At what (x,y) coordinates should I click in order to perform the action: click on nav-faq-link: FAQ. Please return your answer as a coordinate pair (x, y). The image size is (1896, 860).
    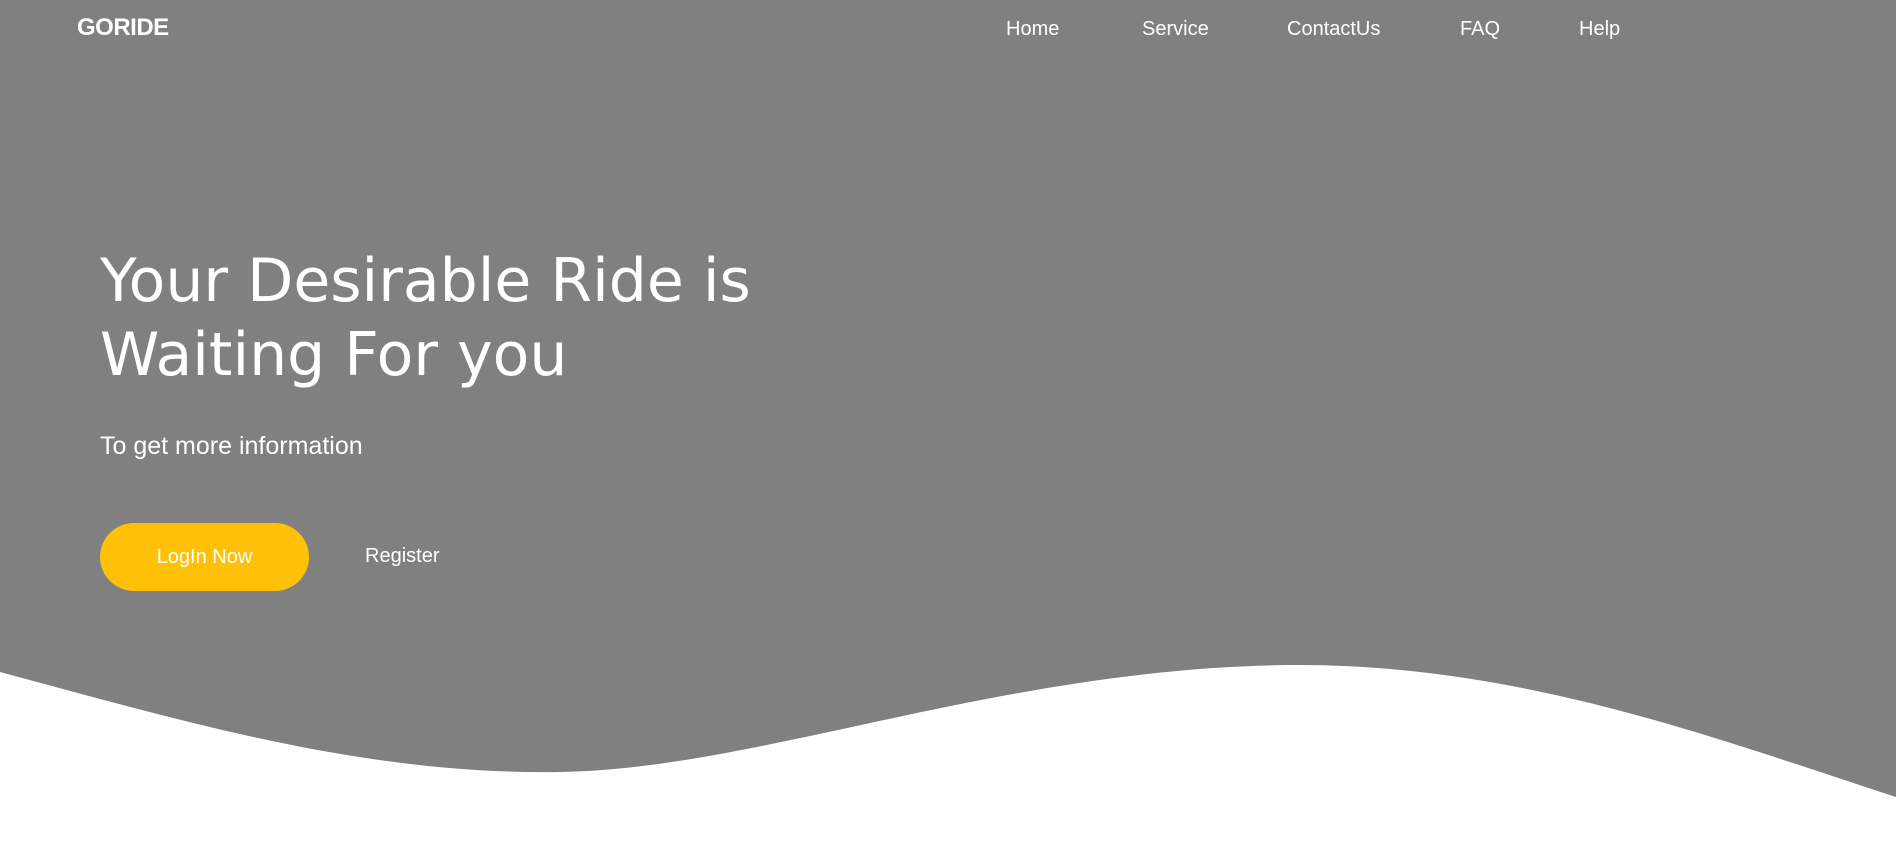
    Looking at the image, I should click on (1480, 29).